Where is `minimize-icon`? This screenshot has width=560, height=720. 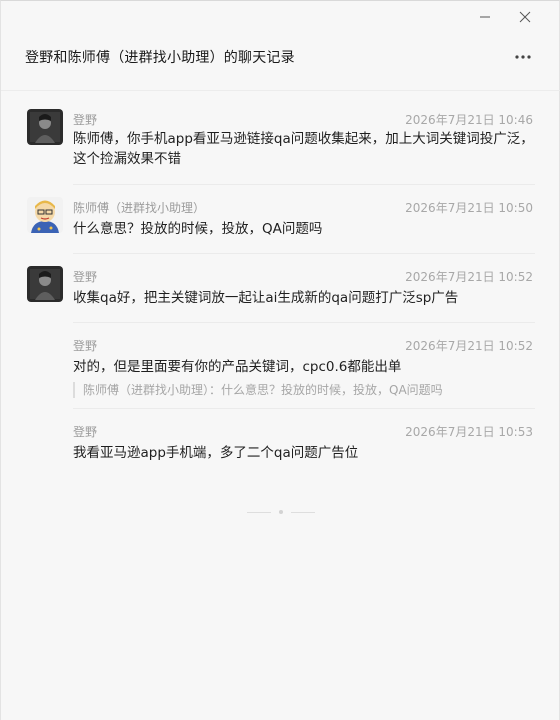
minimize-icon is located at coordinates (485, 17).